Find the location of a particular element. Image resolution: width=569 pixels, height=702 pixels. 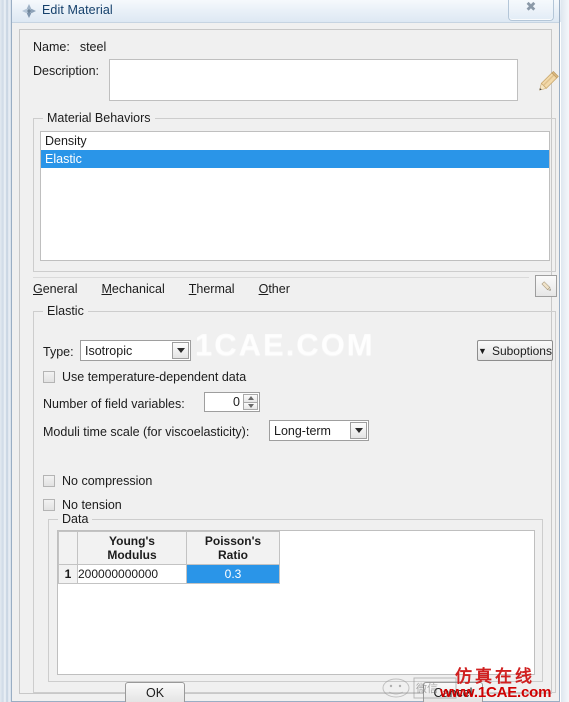

suboptions-label: Suboptions is located at coordinates (521, 350).